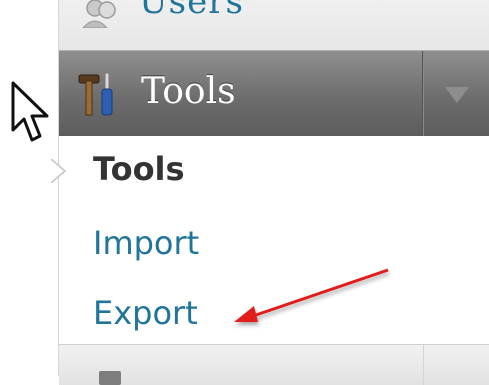  What do you see at coordinates (139, 169) in the screenshot?
I see `submenu-item-tools: Tools` at bounding box center [139, 169].